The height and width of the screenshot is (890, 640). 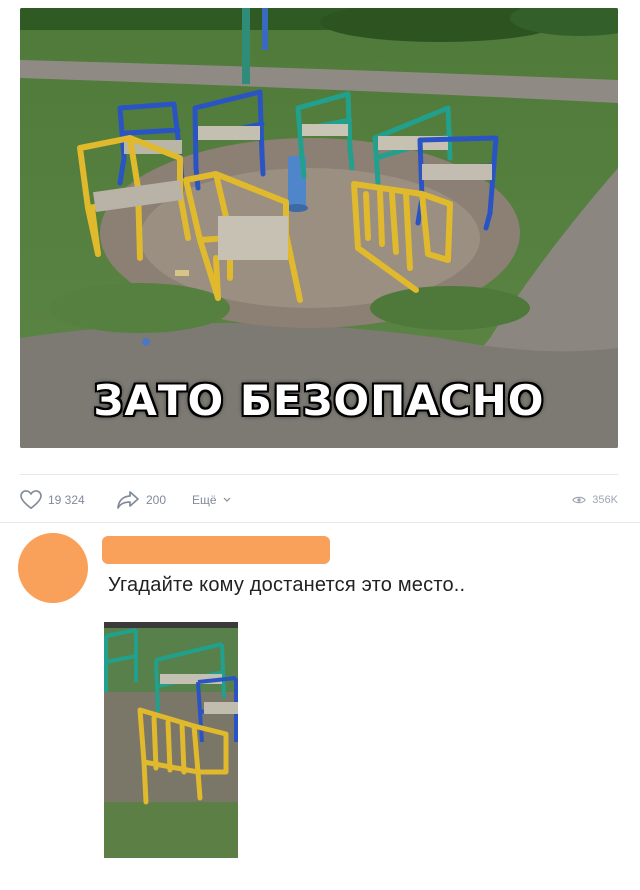 I want to click on comment-text: Угадайте кому достанется это место.., so click(x=287, y=585).